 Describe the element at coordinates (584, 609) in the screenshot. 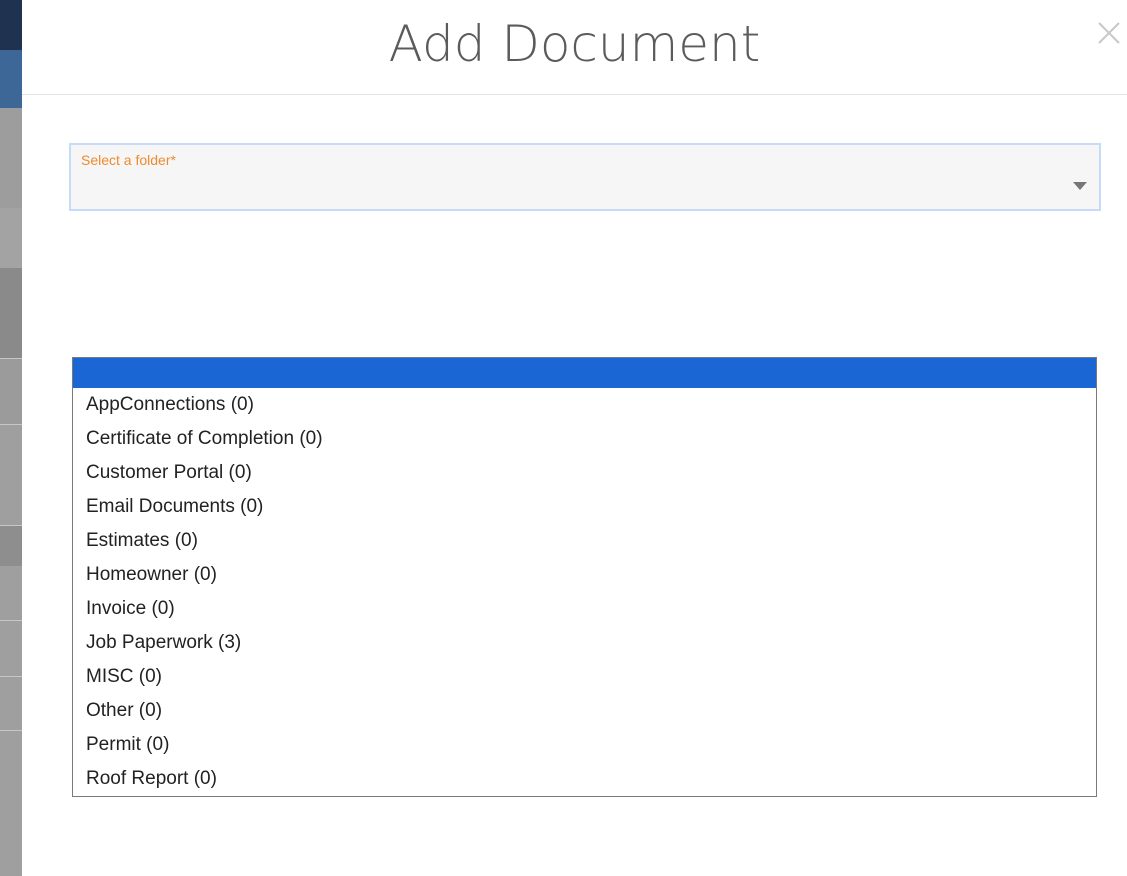

I see `folder-option: Invoice (0)` at that location.